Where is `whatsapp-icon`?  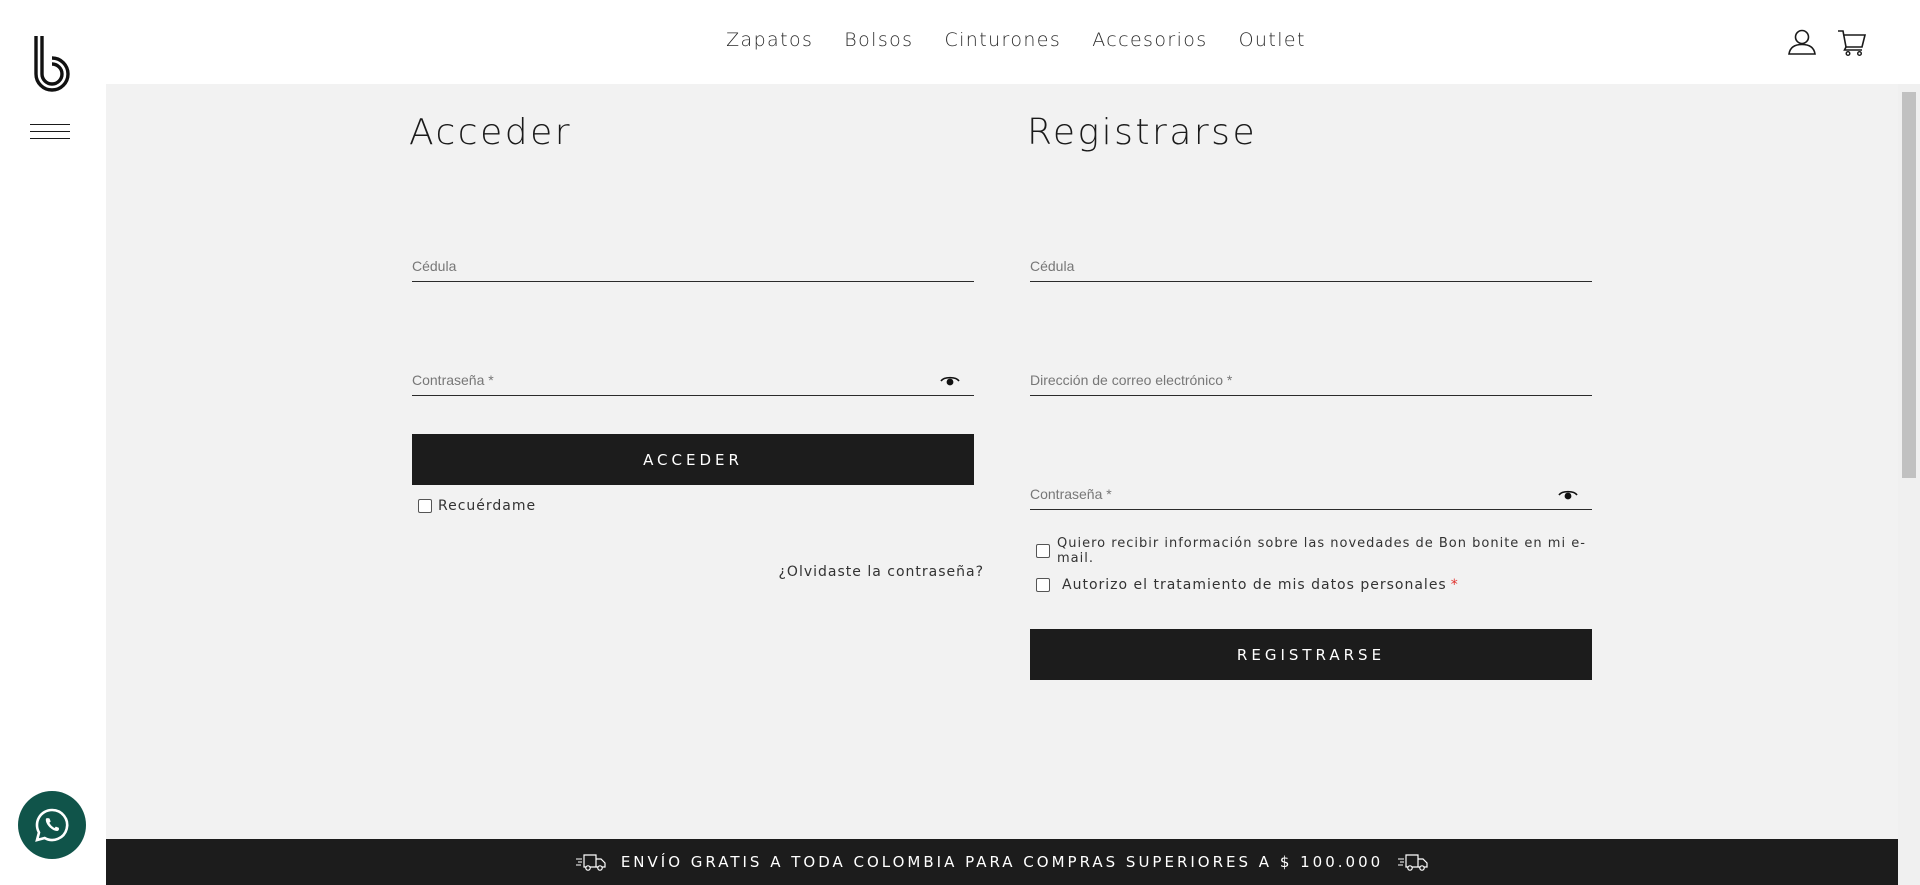
whatsapp-icon is located at coordinates (52, 825).